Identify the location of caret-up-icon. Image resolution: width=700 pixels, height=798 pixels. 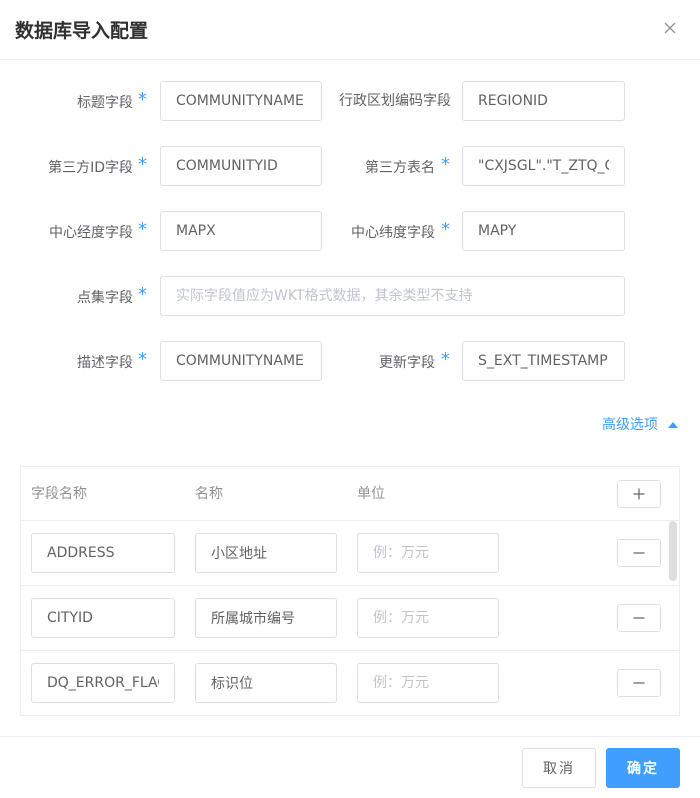
(673, 425).